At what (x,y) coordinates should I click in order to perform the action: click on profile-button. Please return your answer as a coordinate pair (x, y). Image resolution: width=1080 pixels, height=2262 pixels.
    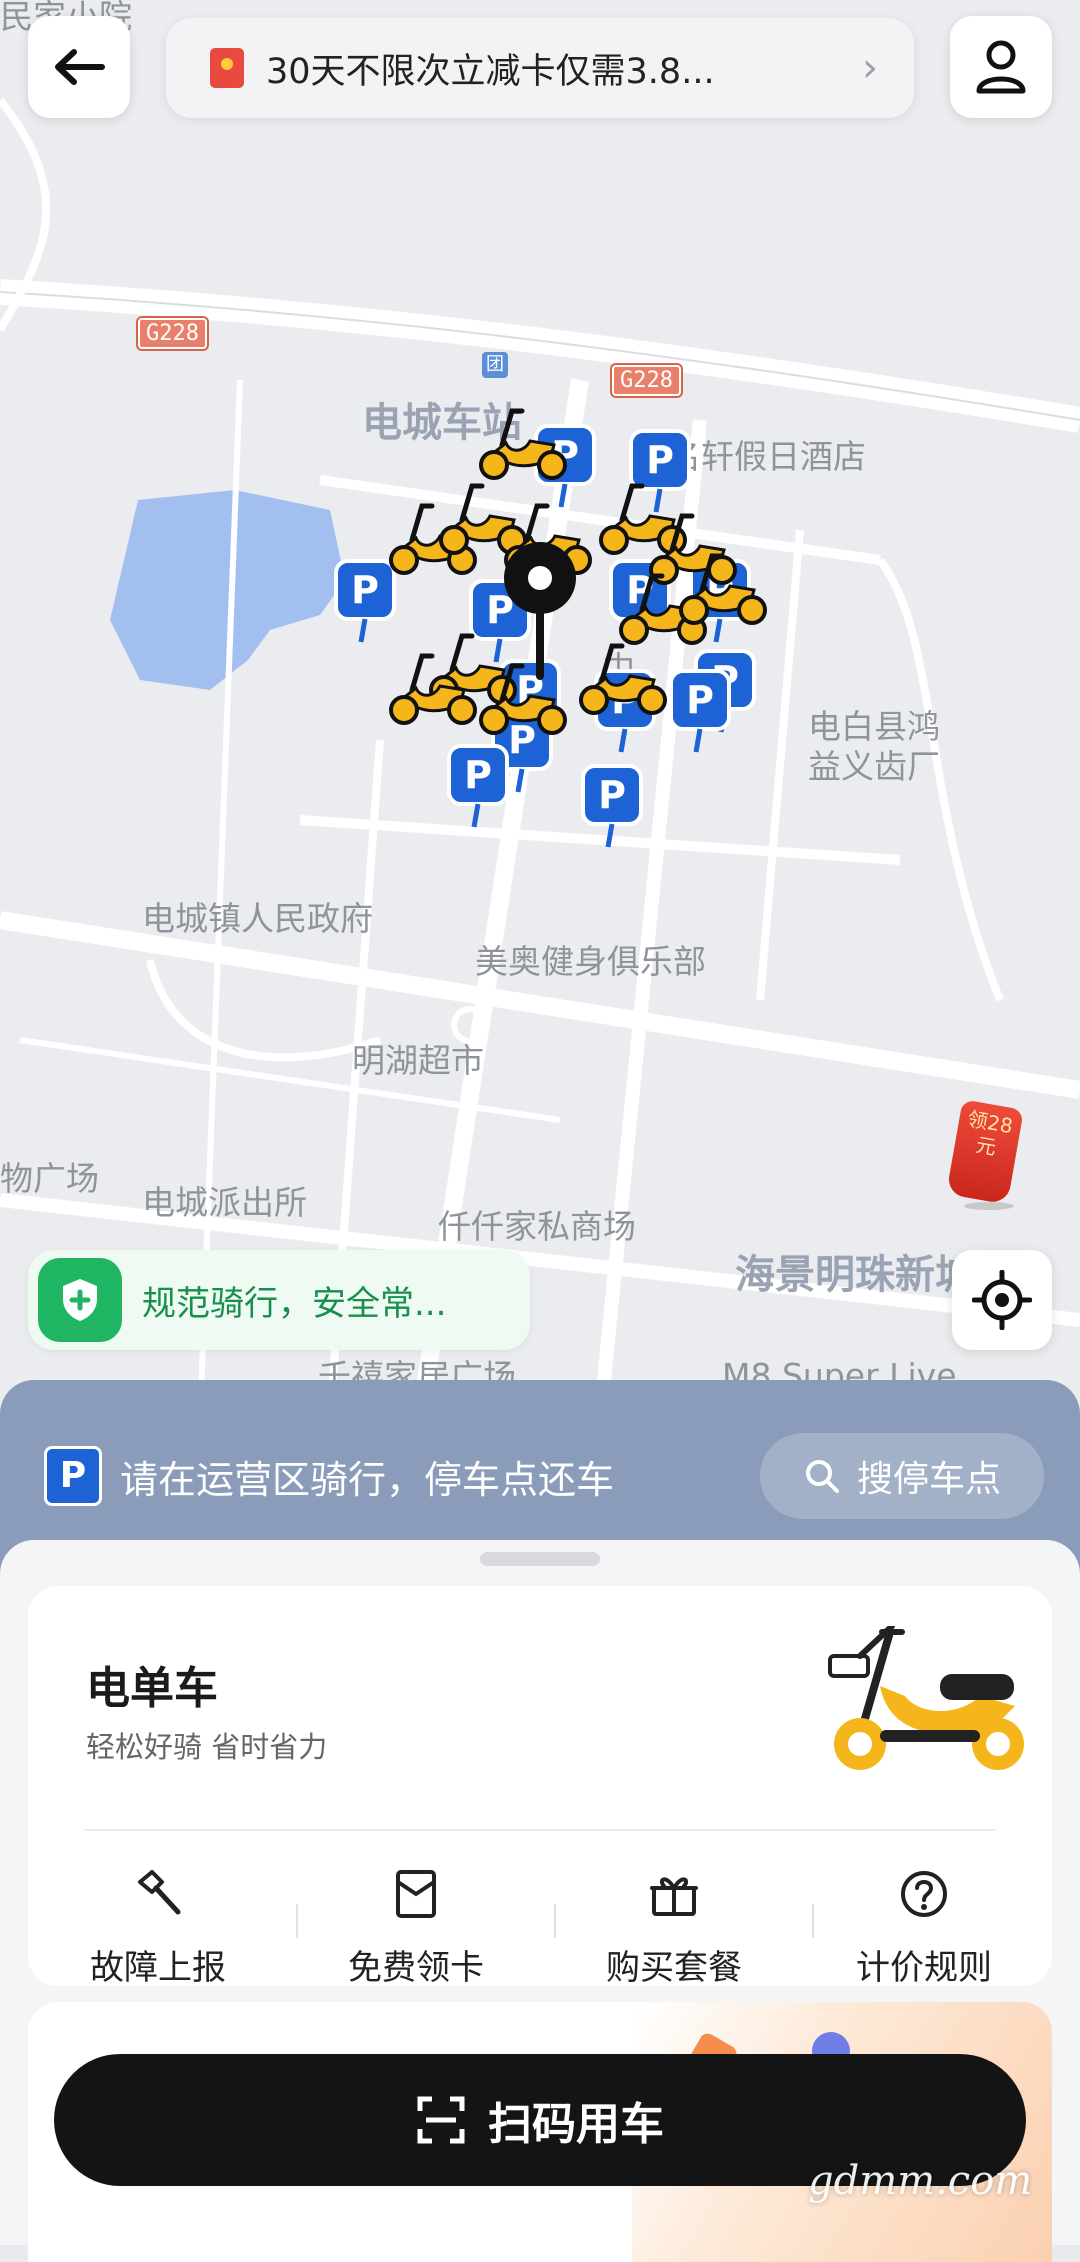
    Looking at the image, I should click on (1001, 67).